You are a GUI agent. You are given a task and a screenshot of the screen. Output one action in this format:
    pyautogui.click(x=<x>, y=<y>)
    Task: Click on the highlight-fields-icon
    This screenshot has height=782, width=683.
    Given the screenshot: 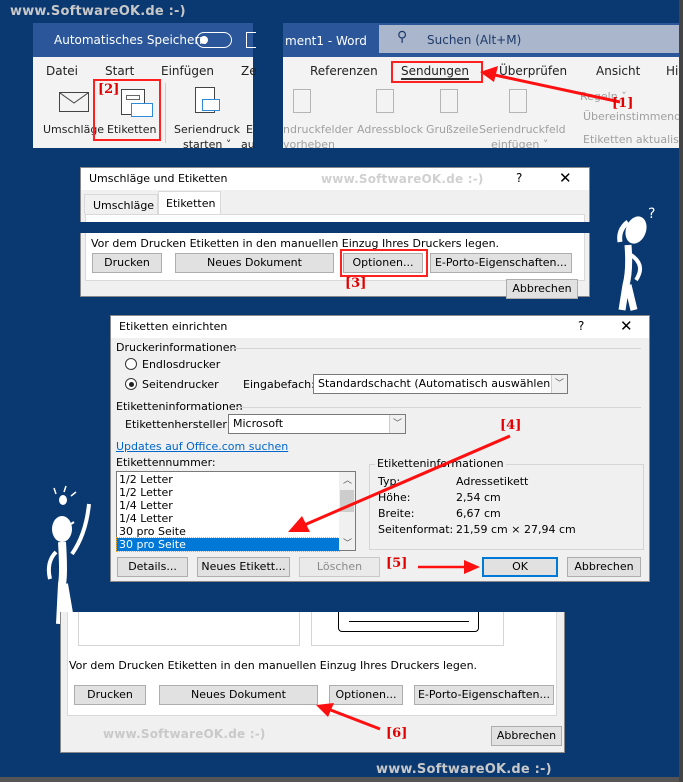 What is the action you would take?
    pyautogui.click(x=302, y=101)
    